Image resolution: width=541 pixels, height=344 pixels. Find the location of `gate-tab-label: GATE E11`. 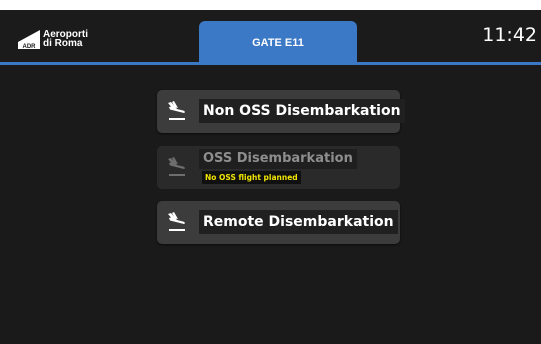

gate-tab-label: GATE E11 is located at coordinates (278, 43).